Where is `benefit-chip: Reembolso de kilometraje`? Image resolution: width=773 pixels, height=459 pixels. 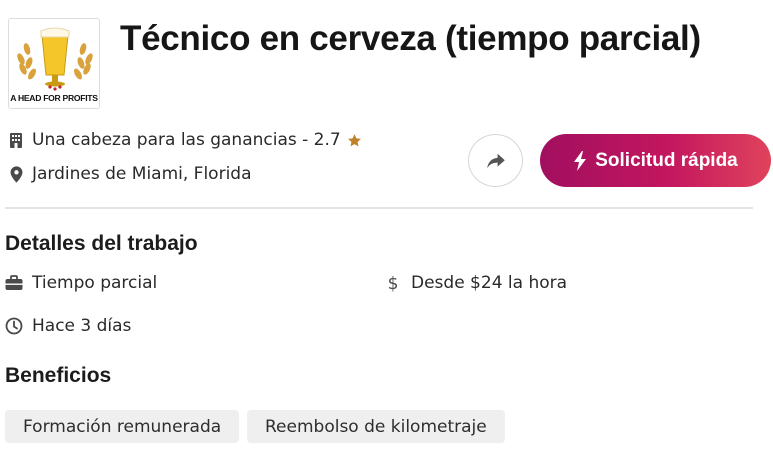
benefit-chip: Reembolso de kilometraje is located at coordinates (376, 426).